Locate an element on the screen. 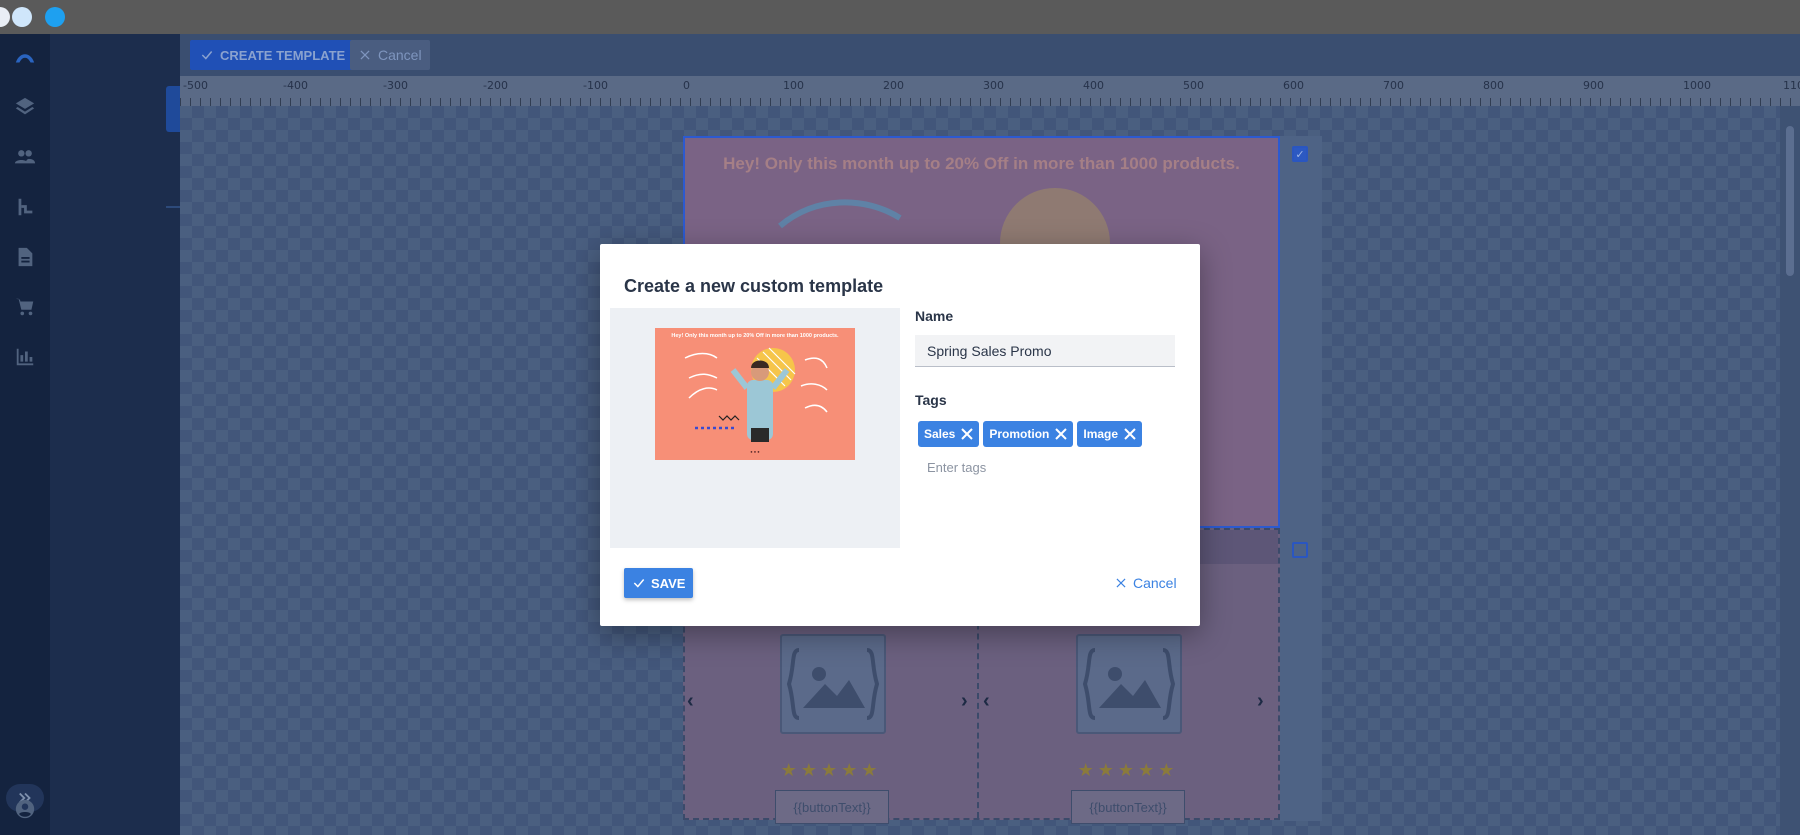 The width and height of the screenshot is (1800, 835). ruler-label: -100 is located at coordinates (595, 85).